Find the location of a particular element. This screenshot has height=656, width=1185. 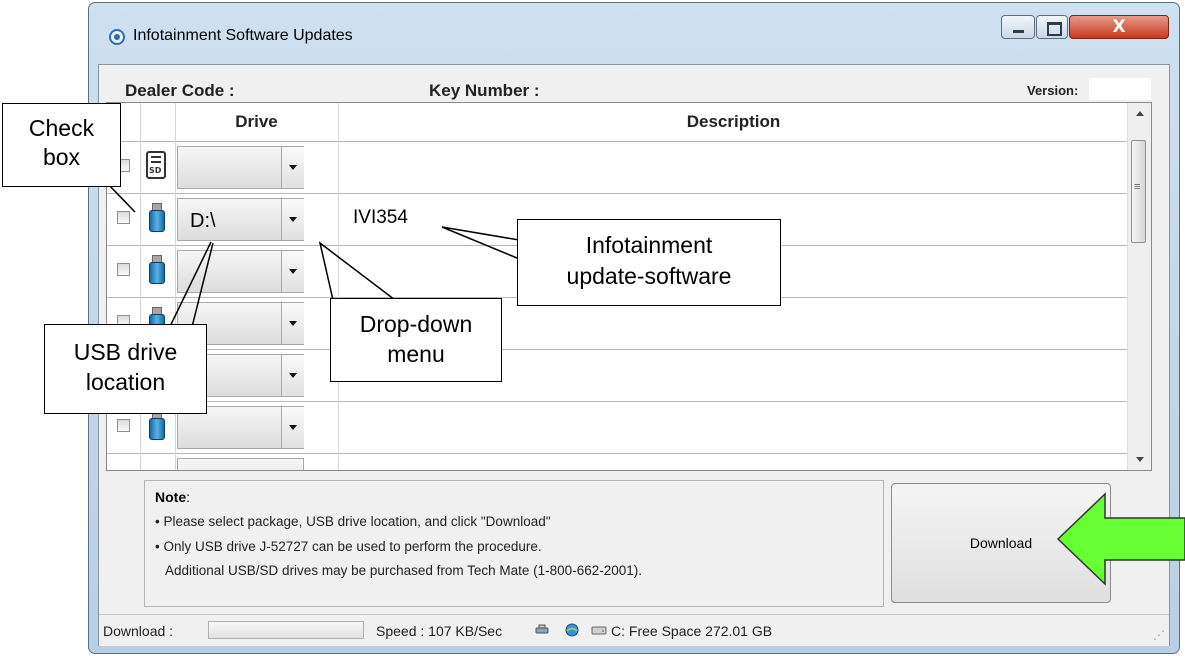

speed-text: Speed : 107 KB/Sec is located at coordinates (439, 631).